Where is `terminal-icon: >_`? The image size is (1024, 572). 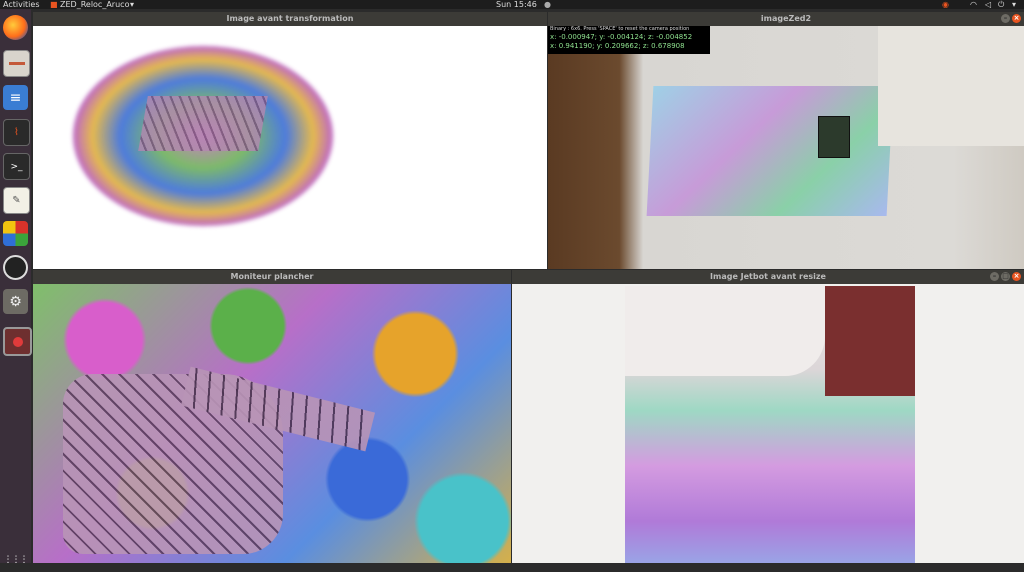
terminal-icon: >_ is located at coordinates (16, 166).